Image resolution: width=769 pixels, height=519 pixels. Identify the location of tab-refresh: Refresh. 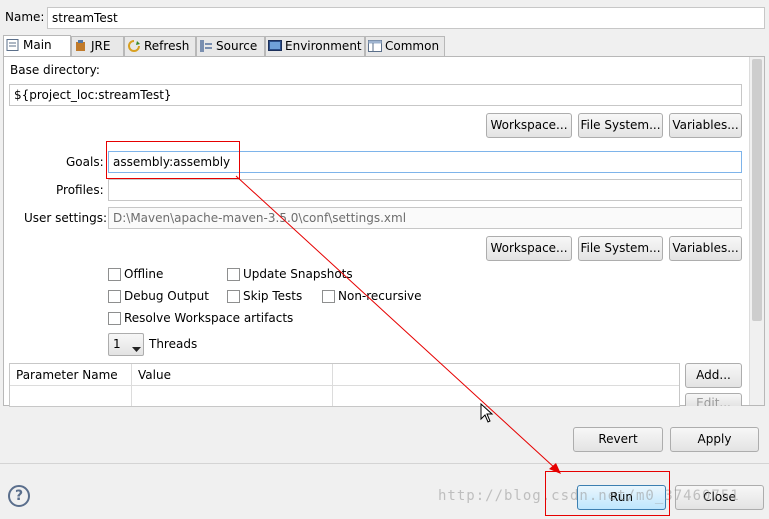
(160, 46).